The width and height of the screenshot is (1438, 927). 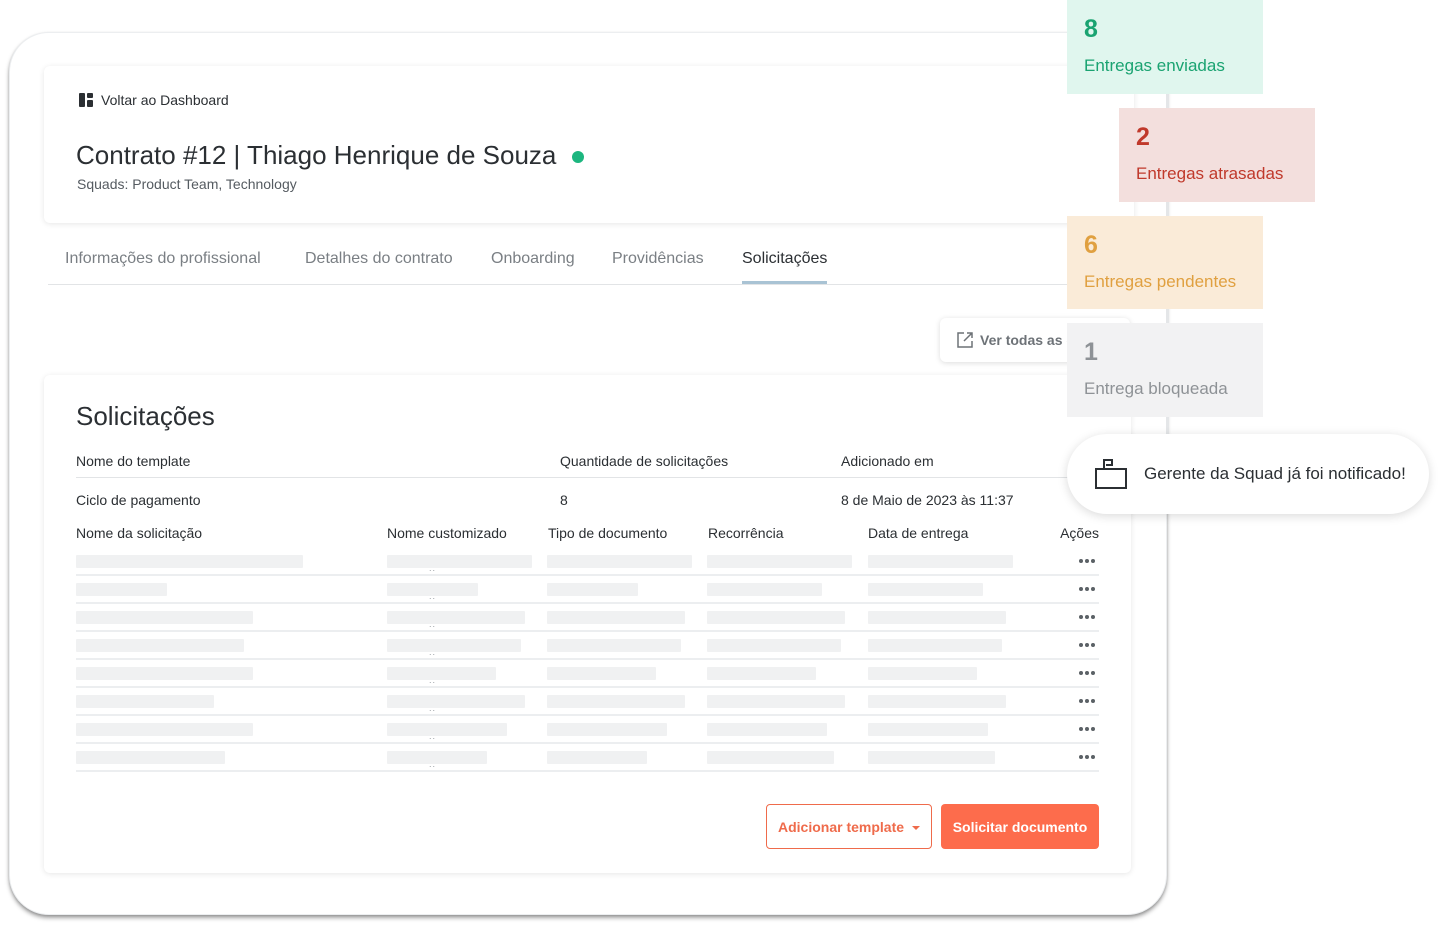 I want to click on add-template-button: Adicionar template, so click(x=849, y=826).